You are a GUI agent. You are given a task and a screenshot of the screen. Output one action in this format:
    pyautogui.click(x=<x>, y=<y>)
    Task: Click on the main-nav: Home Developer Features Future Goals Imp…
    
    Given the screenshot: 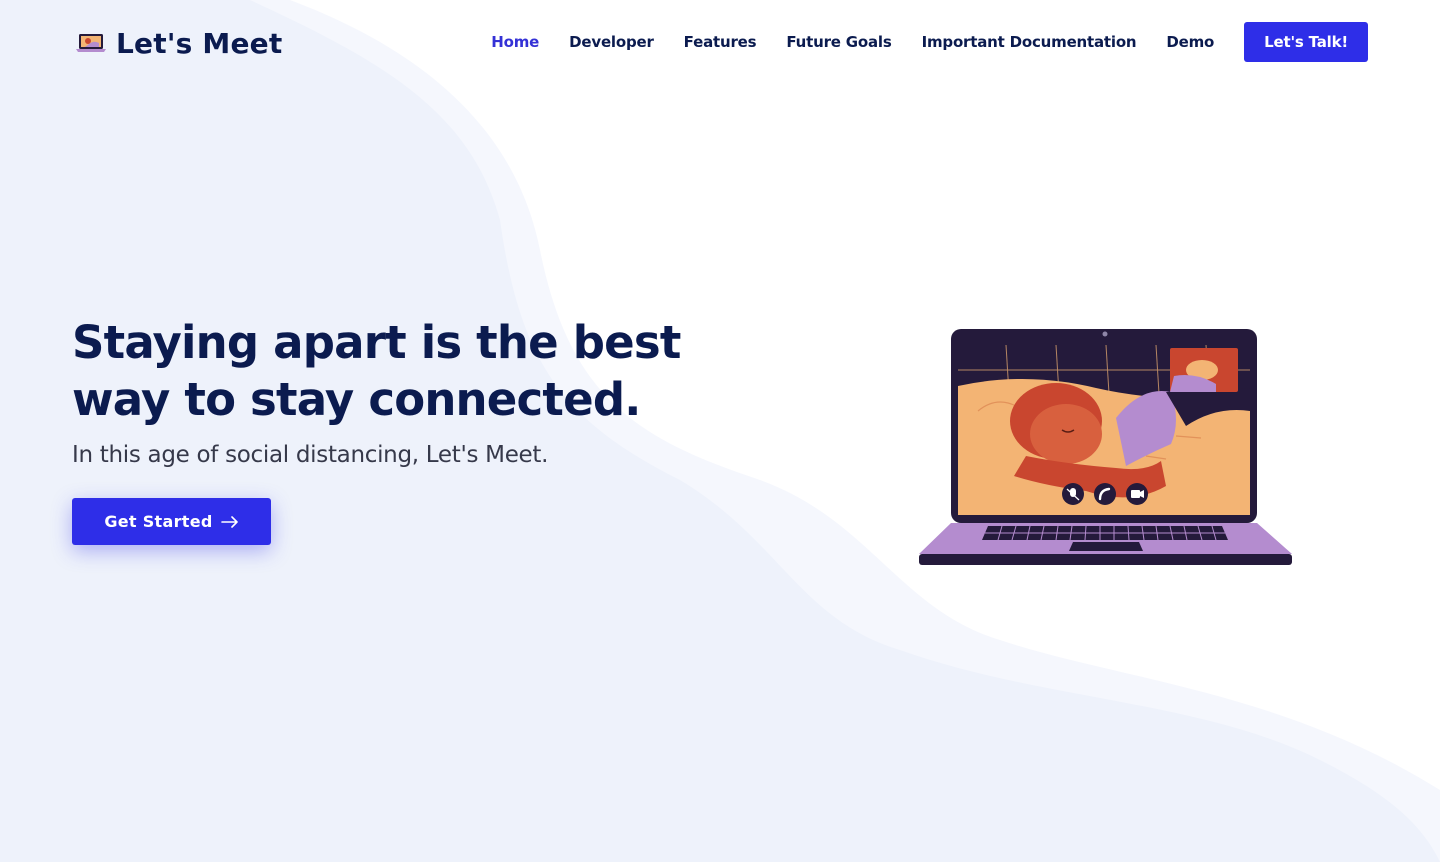 What is the action you would take?
    pyautogui.click(x=929, y=42)
    